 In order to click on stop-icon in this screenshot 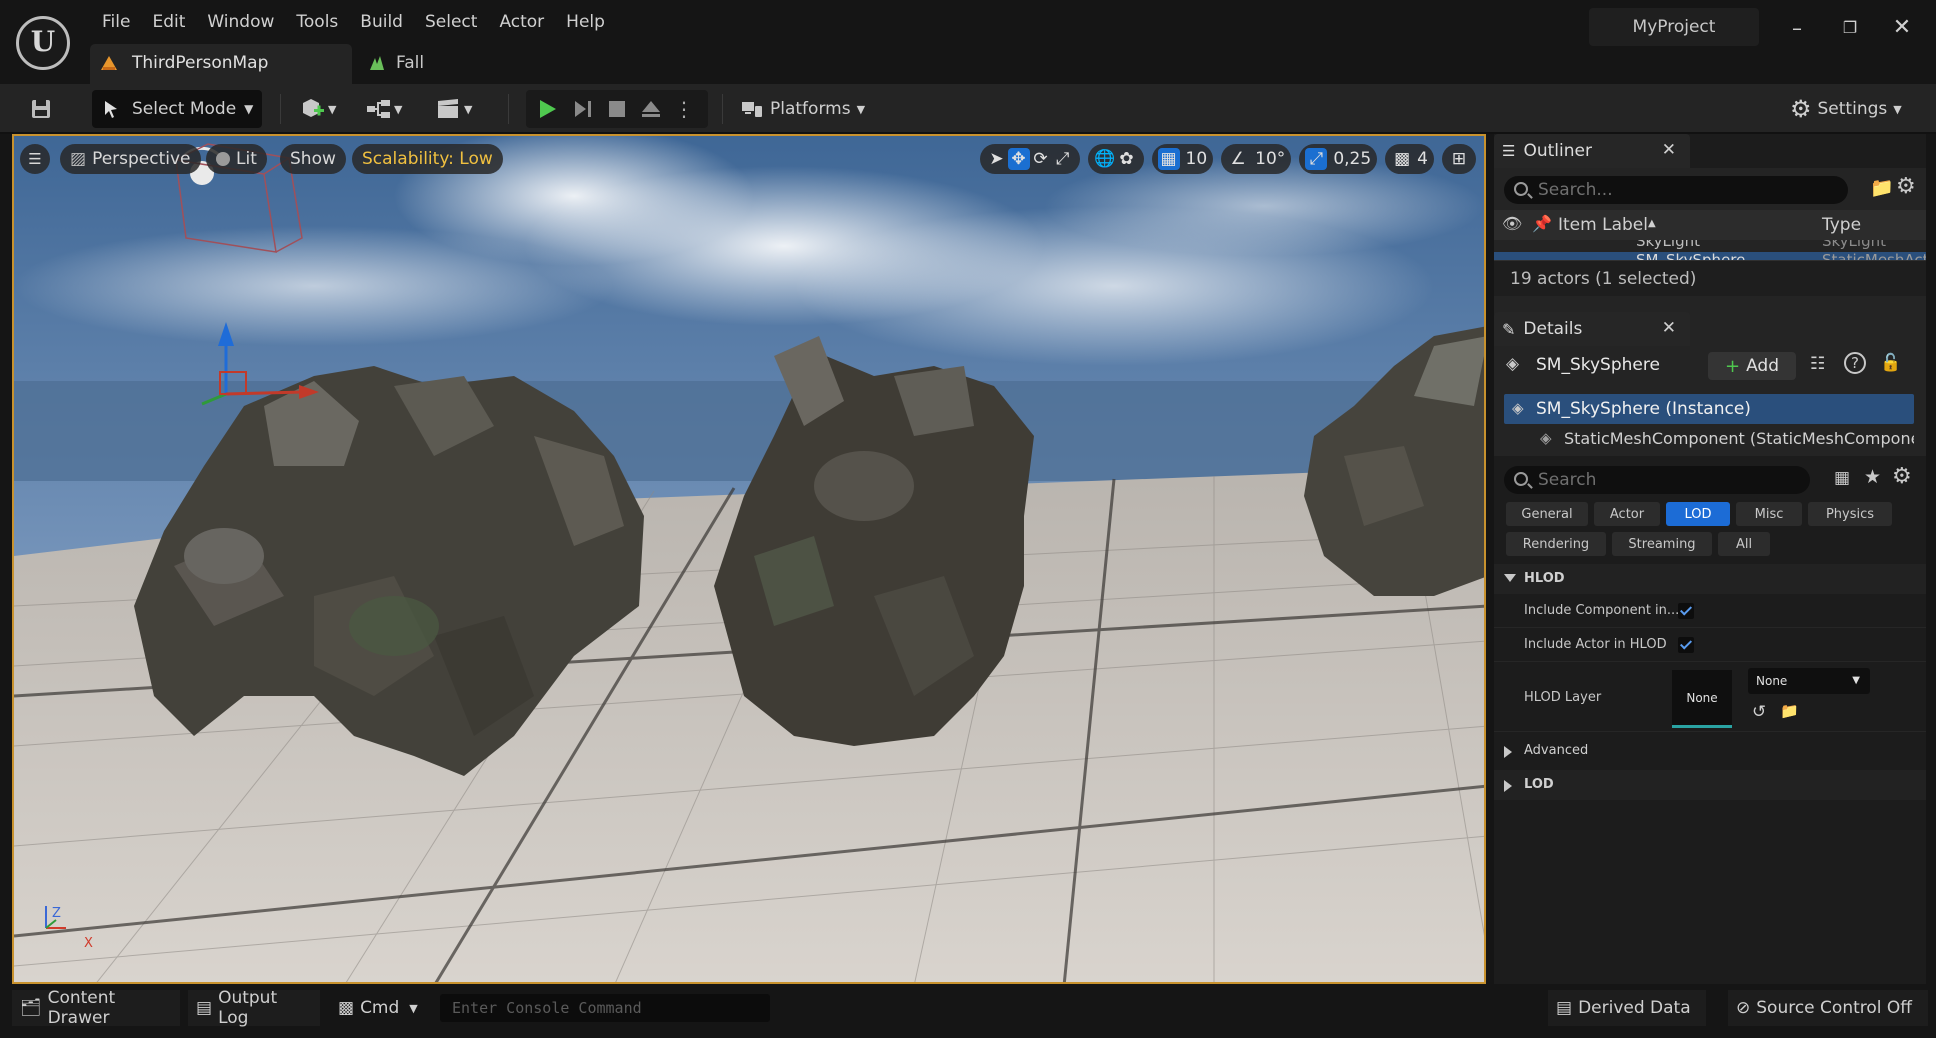, I will do `click(617, 109)`.